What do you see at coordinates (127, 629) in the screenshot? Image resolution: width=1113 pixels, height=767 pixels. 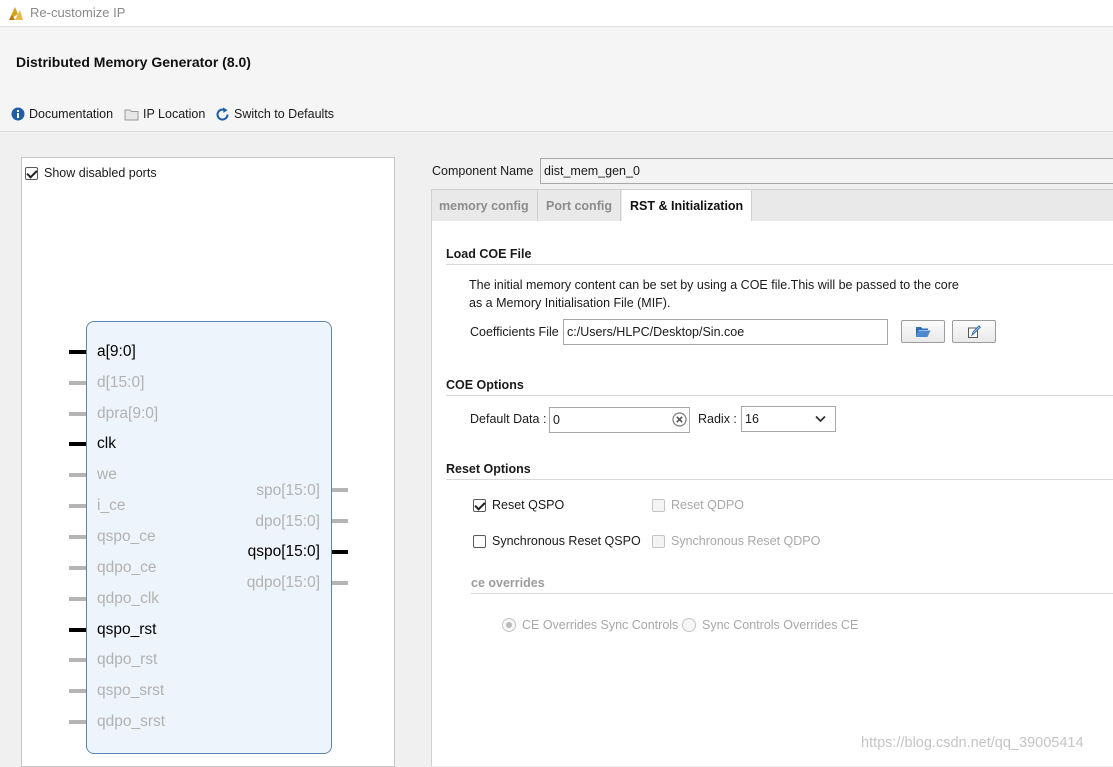 I see `port-qspo-rst: qspo_rst` at bounding box center [127, 629].